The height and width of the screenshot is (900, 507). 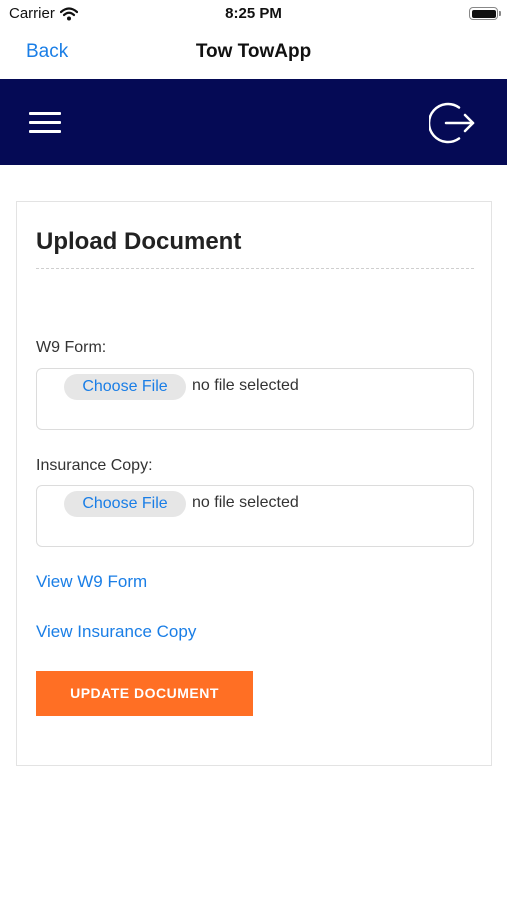 What do you see at coordinates (116, 632) in the screenshot?
I see `view-insurance-copy-link: View Insurance Copy` at bounding box center [116, 632].